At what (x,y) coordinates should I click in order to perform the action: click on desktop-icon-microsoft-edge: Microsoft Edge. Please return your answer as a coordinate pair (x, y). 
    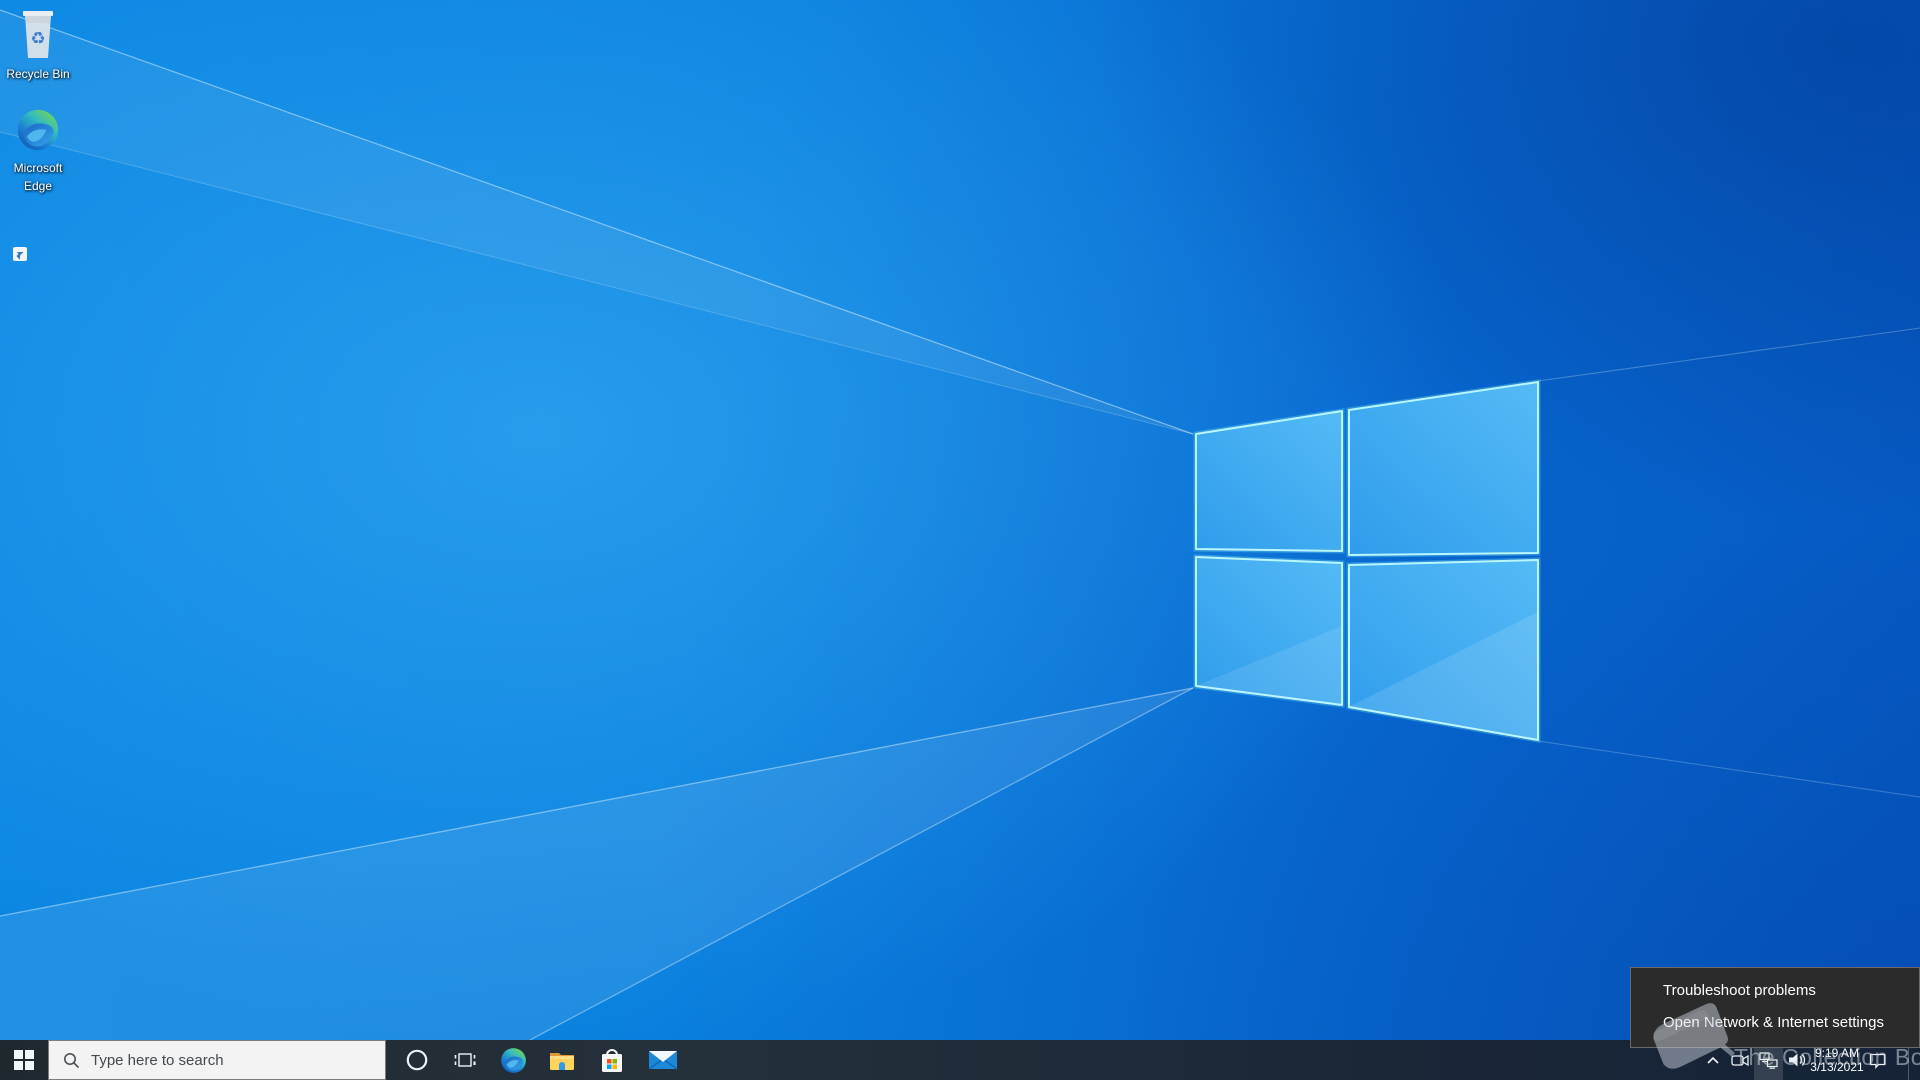
    Looking at the image, I should click on (38, 184).